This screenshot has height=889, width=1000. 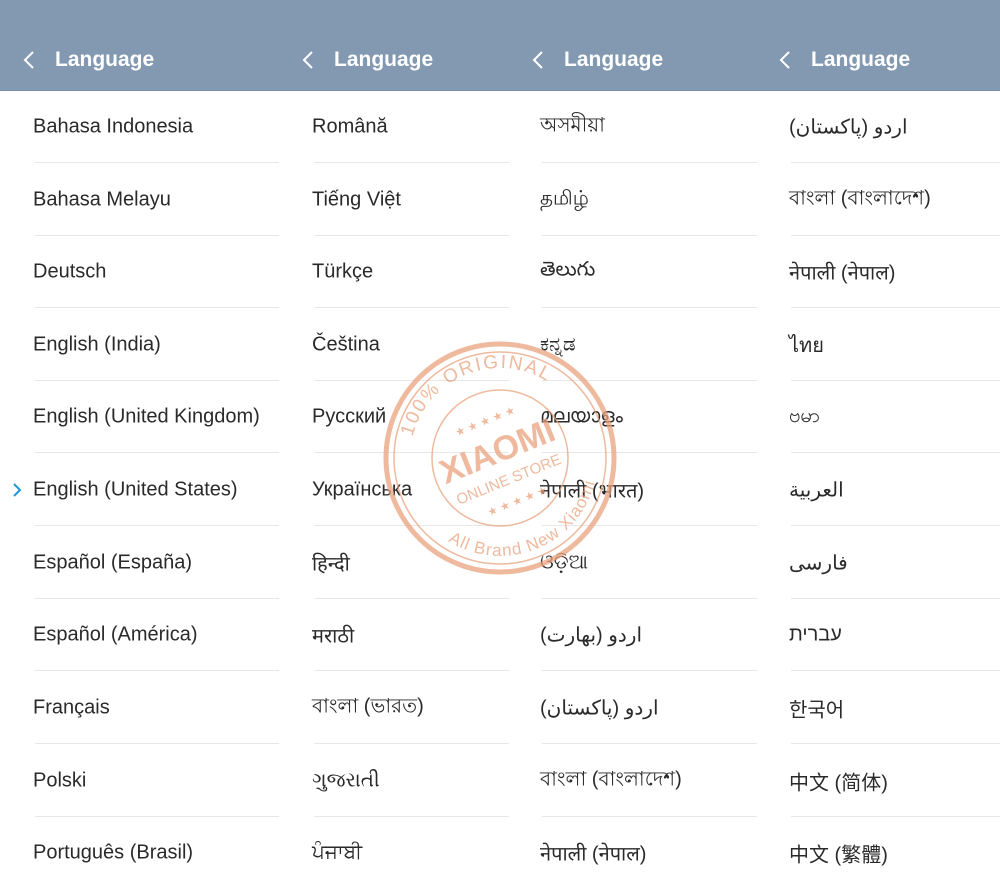 I want to click on language-label: ਪੰਜਾਬੀ, so click(x=337, y=852).